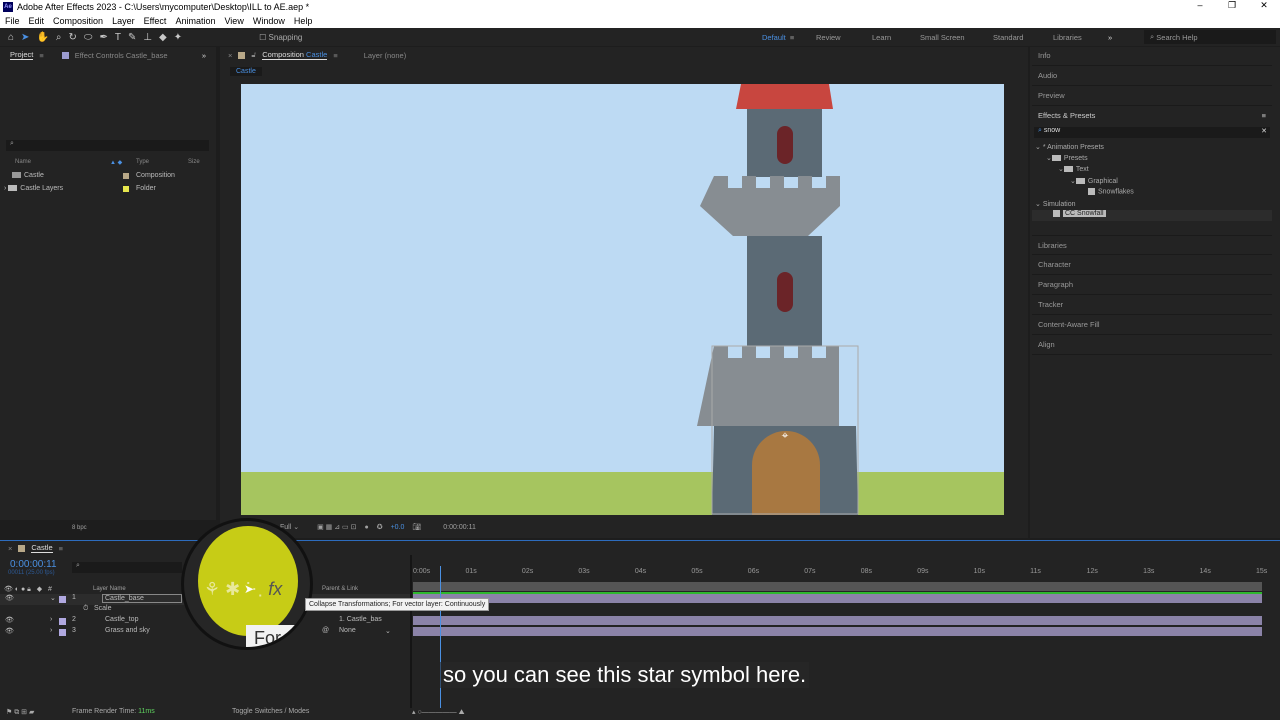 Image resolution: width=1280 pixels, height=720 pixels. What do you see at coordinates (37, 21) in the screenshot?
I see `menu-edit: Edit` at bounding box center [37, 21].